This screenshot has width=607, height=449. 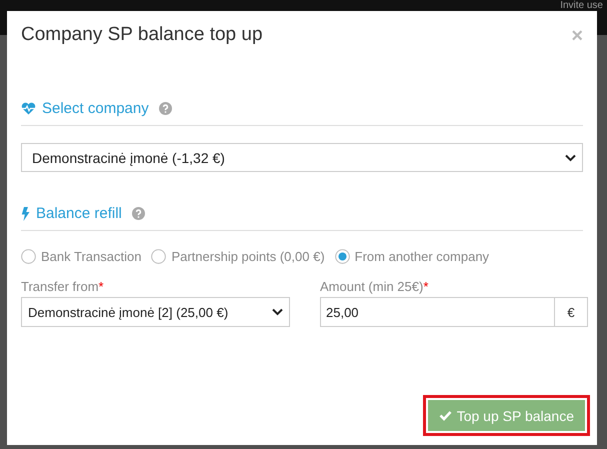 I want to click on currency-addon: €, so click(x=571, y=312).